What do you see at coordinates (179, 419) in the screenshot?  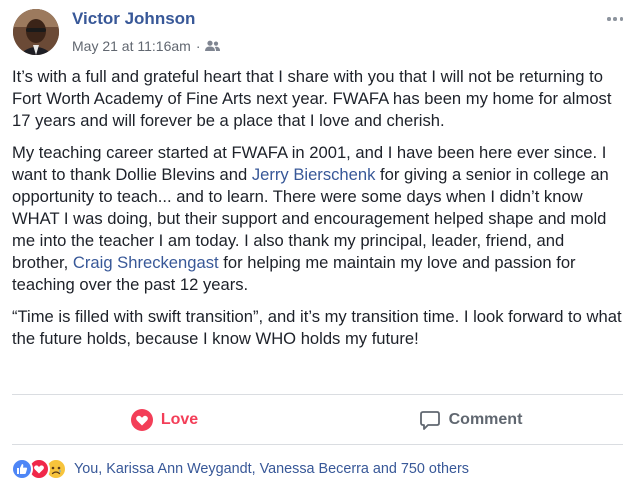 I see `love-label: Love` at bounding box center [179, 419].